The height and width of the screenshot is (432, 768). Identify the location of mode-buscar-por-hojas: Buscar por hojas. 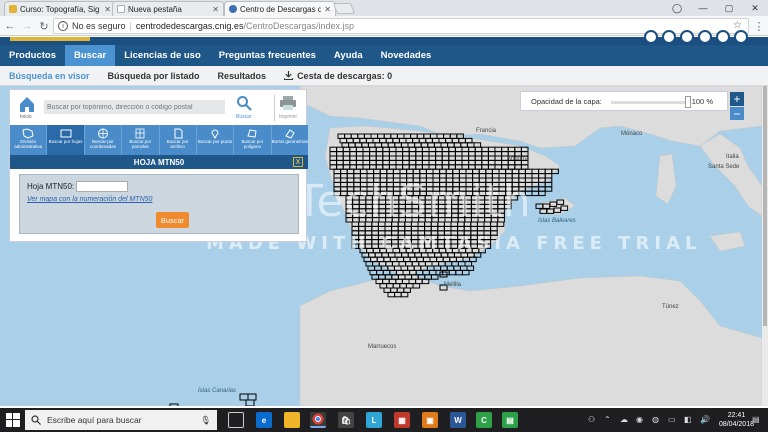
(66, 140).